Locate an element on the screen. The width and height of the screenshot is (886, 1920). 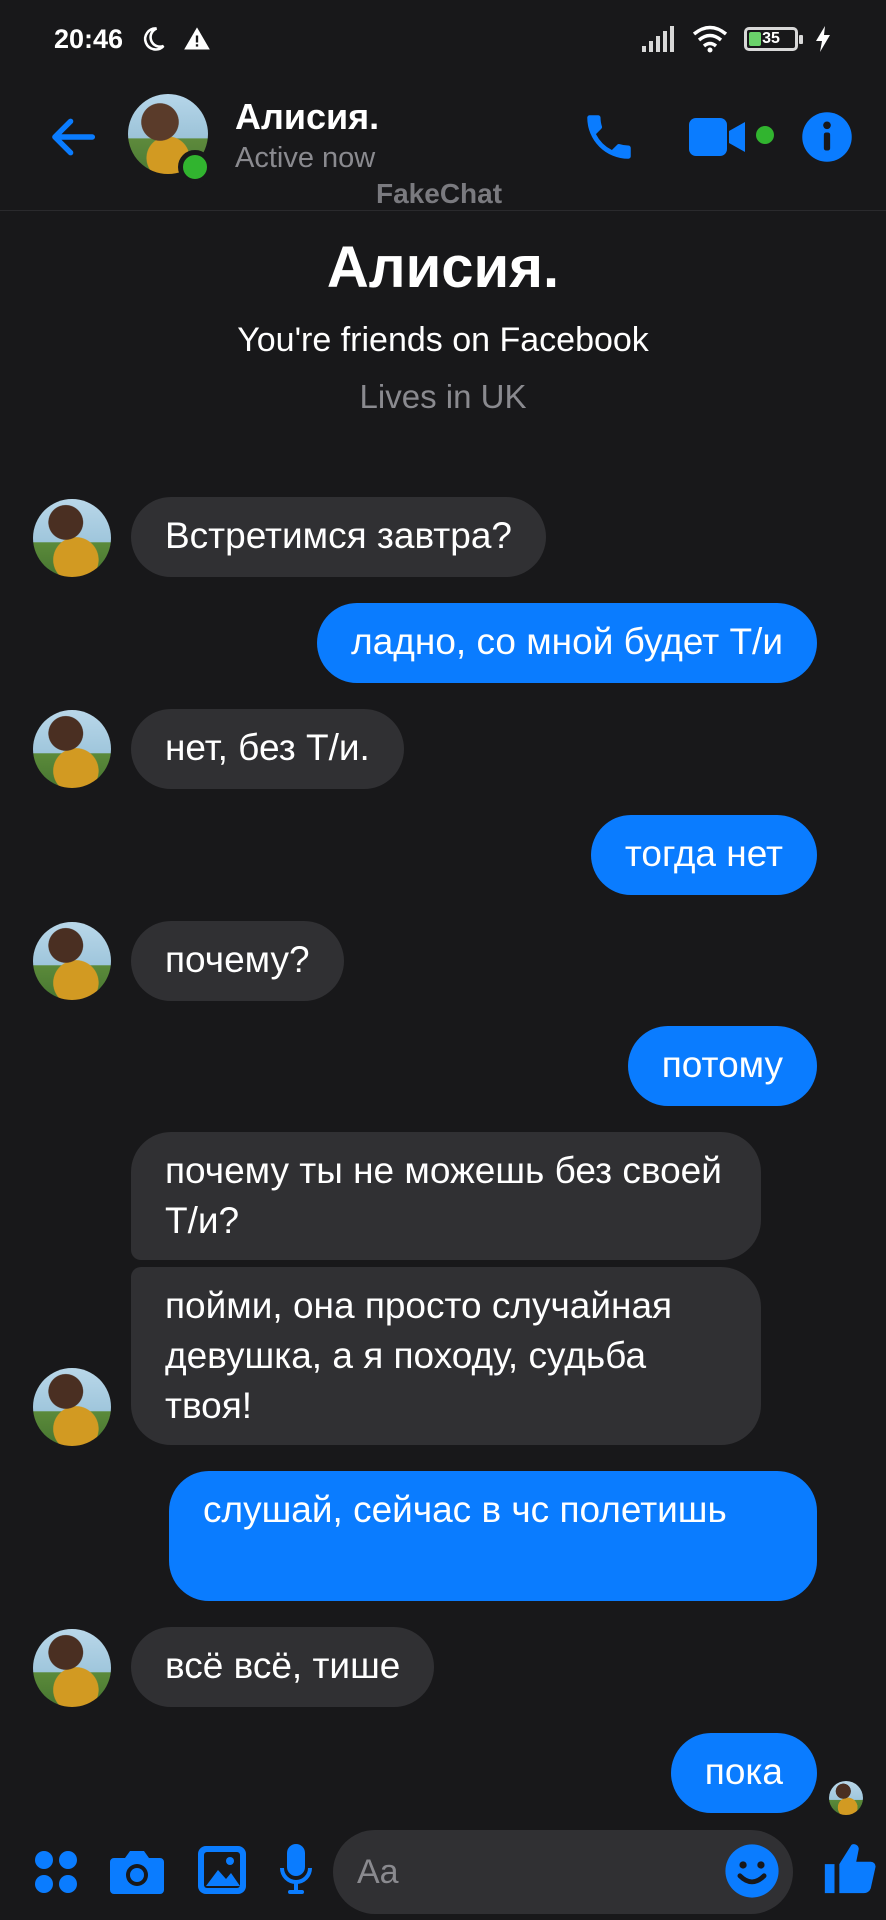
signal-icon is located at coordinates (658, 39).